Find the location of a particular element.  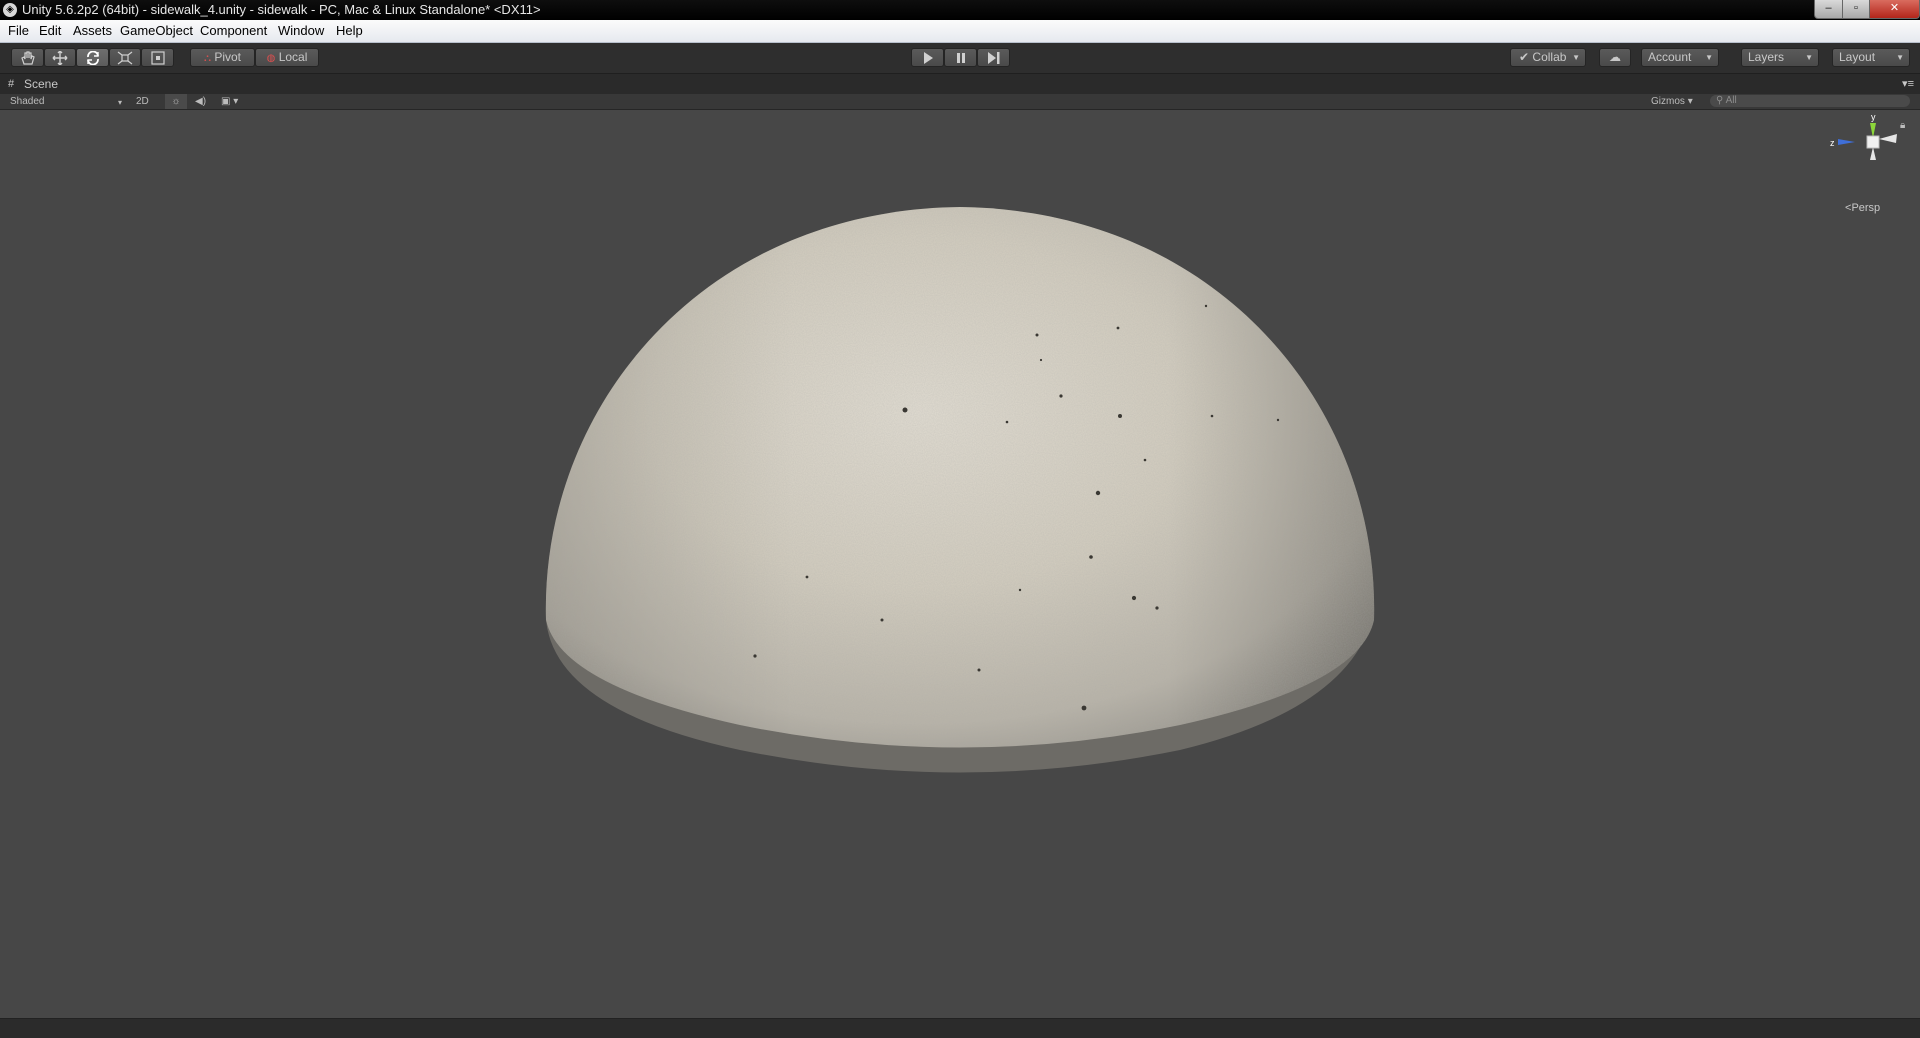

menu-gameobject: GameObject is located at coordinates (156, 31).